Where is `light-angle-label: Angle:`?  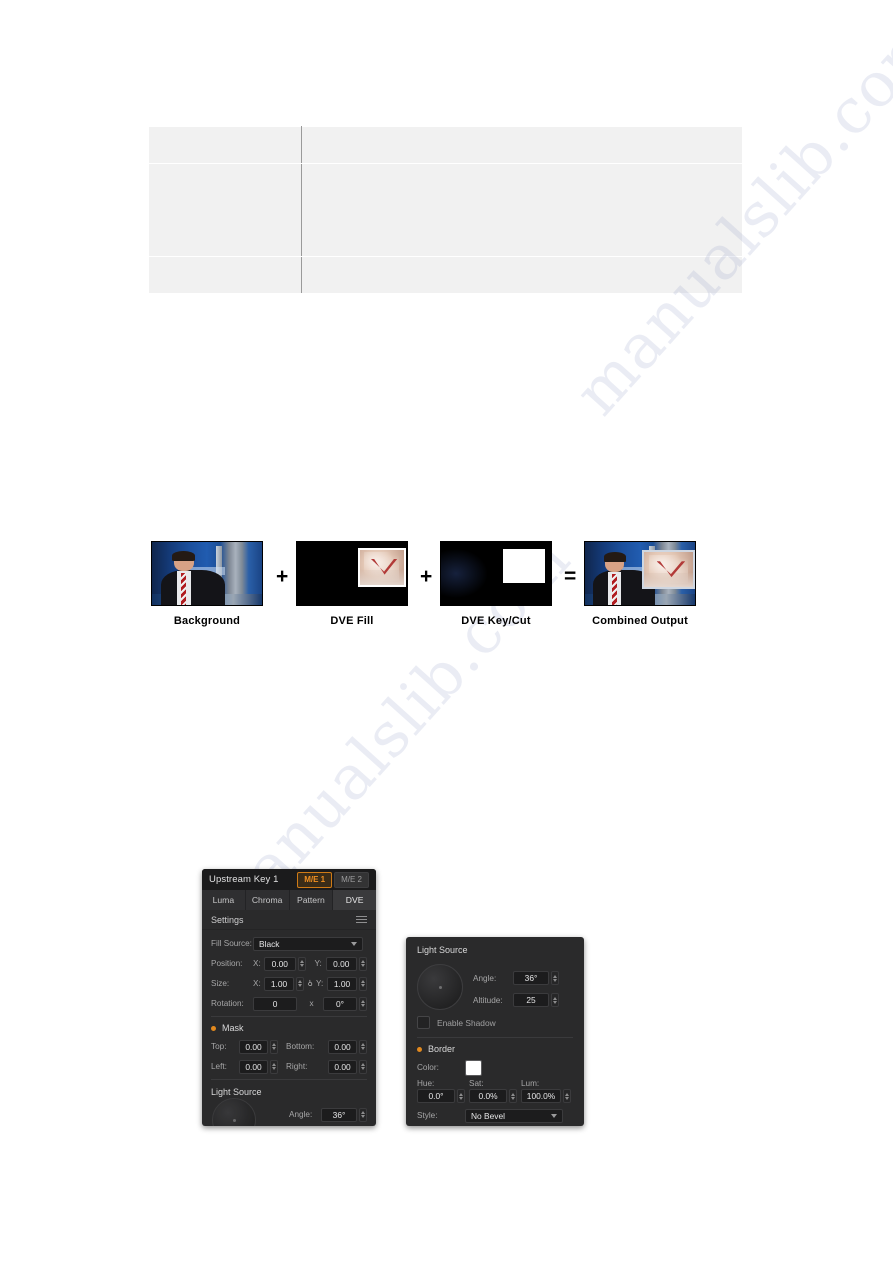
light-angle-label: Angle: is located at coordinates (301, 1114).